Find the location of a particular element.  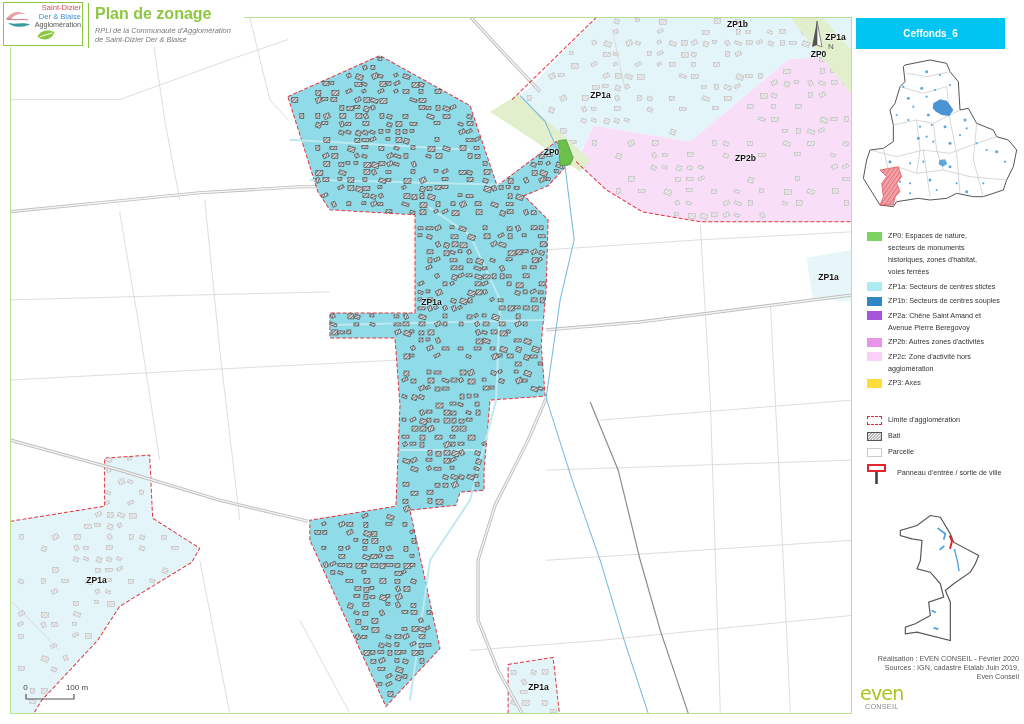

commune-title-bar: Ceffonds_6 is located at coordinates (930, 33).